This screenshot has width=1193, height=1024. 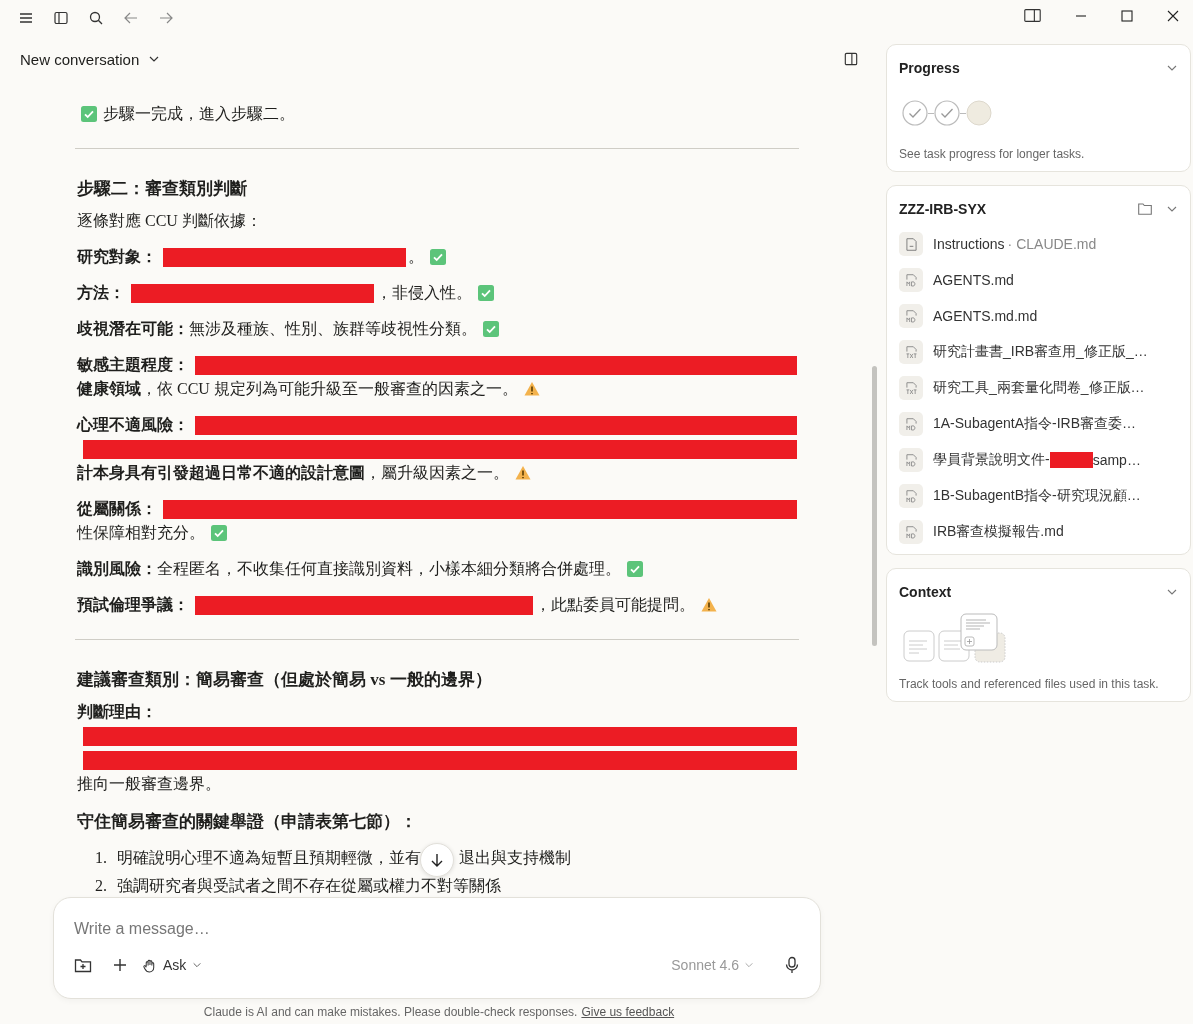 What do you see at coordinates (911, 244) in the screenshot?
I see `document-icon` at bounding box center [911, 244].